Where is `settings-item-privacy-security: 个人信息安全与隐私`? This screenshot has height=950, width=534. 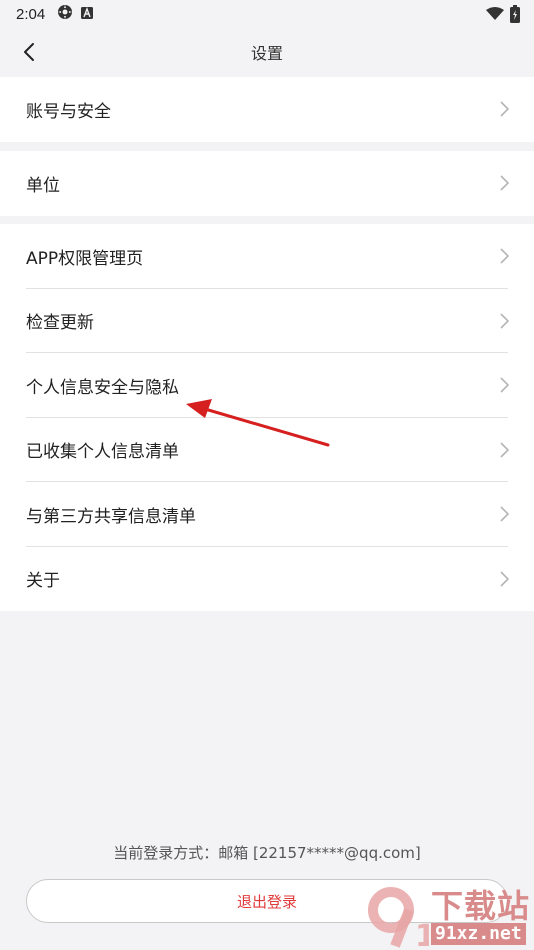
settings-item-privacy-security: 个人信息安全与隐私 is located at coordinates (267, 385).